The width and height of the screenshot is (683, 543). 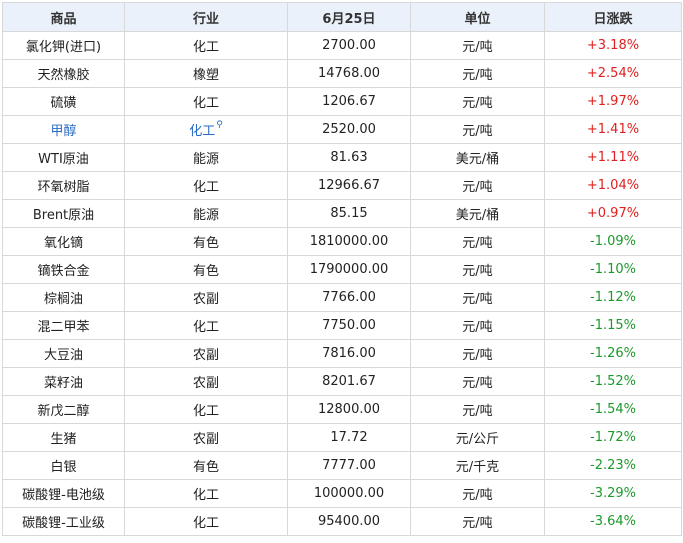 I want to click on table-row: 大豆油 农副 7816.00 元/吨 -1.26%, so click(x=342, y=353).